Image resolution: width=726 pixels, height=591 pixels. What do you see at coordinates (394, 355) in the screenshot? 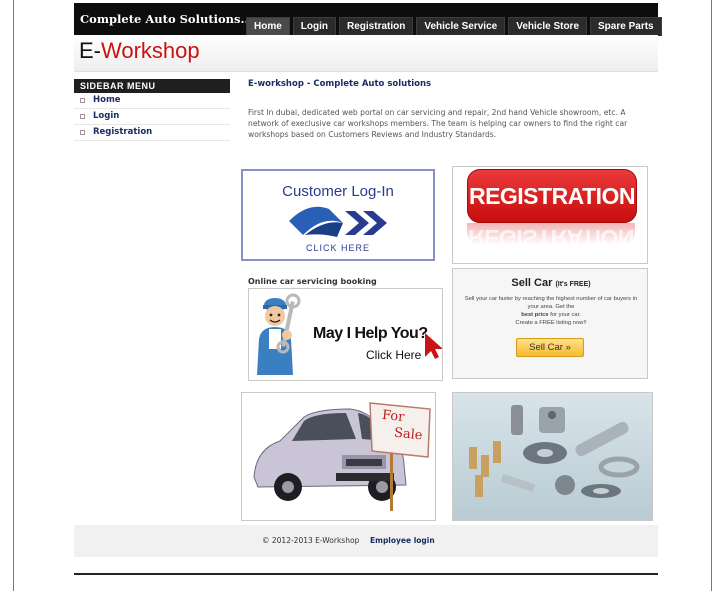
I see `help-text-click: Click Here` at bounding box center [394, 355].